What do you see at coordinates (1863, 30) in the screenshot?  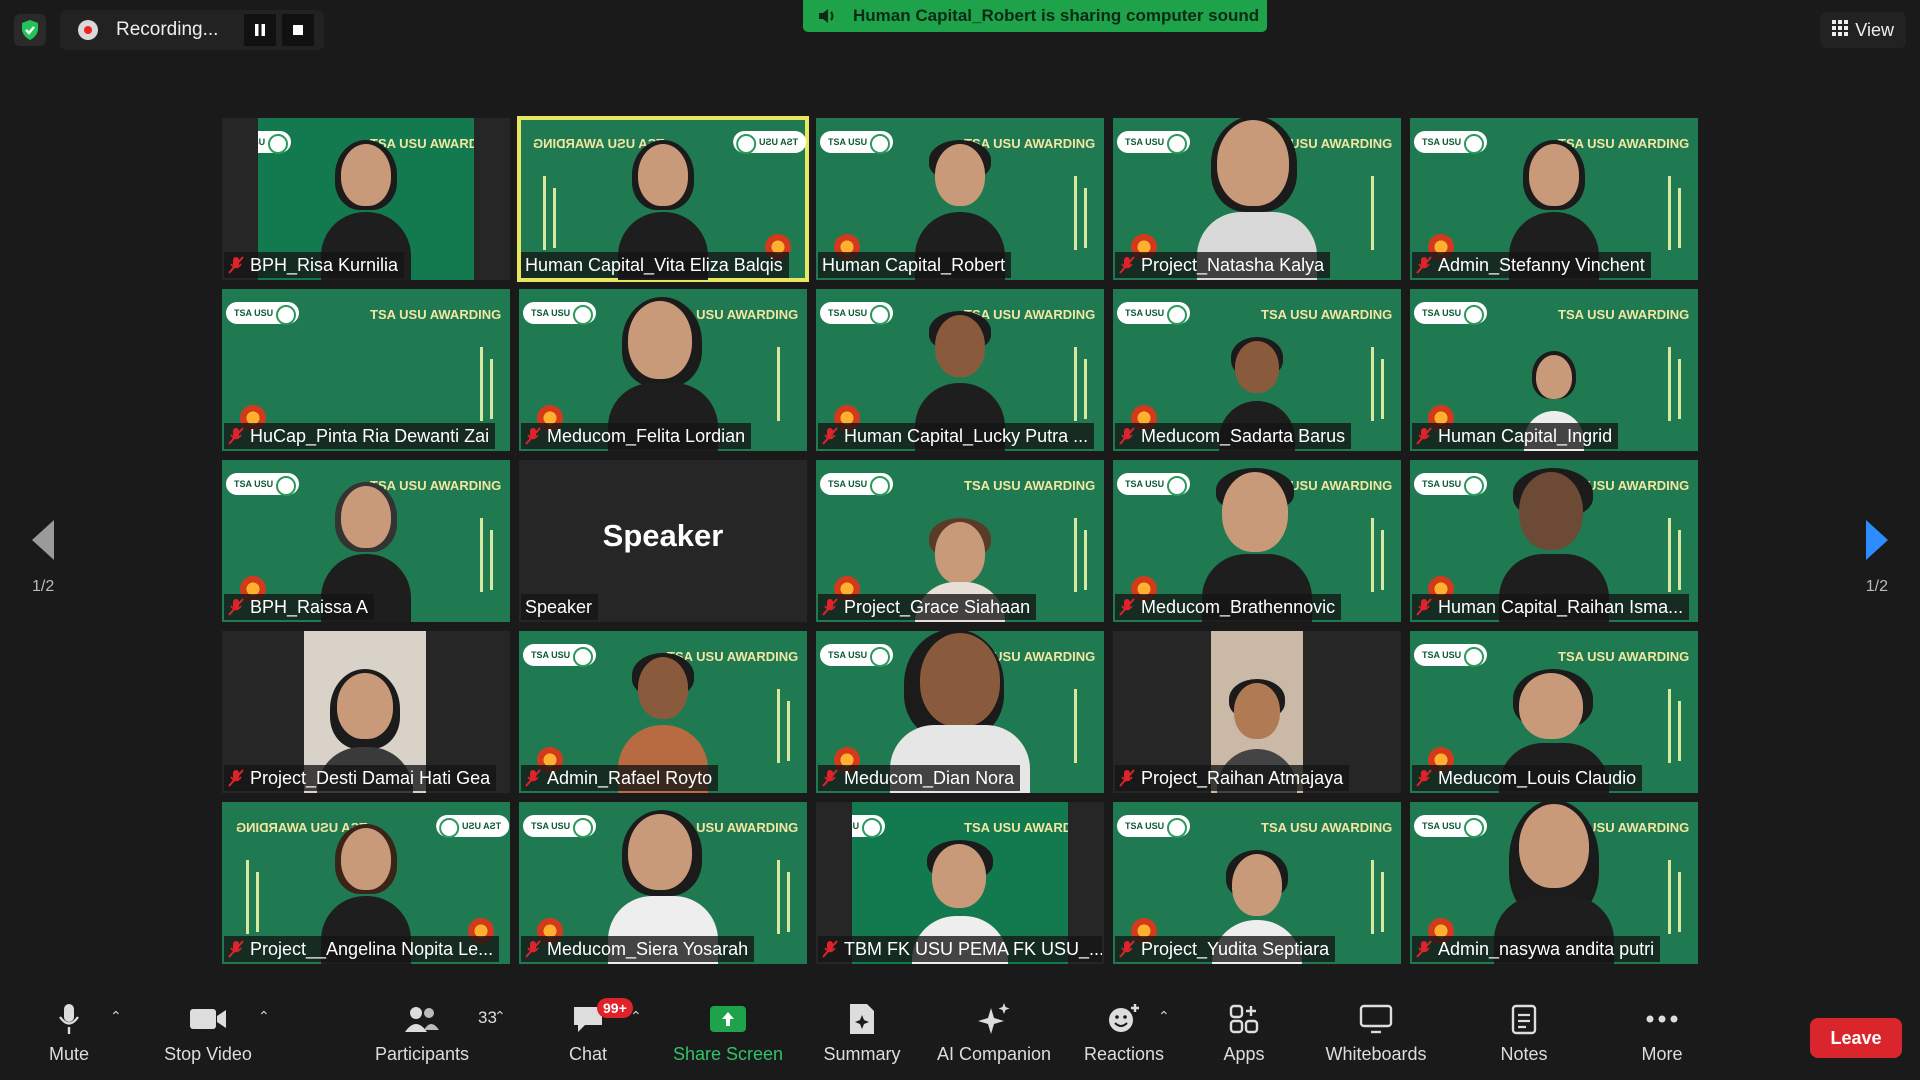 I see `view-button: View` at bounding box center [1863, 30].